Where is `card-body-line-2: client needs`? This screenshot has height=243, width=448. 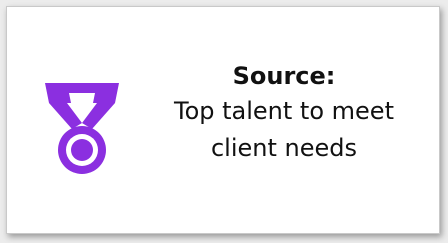
card-body-line-2: client needs is located at coordinates (284, 148).